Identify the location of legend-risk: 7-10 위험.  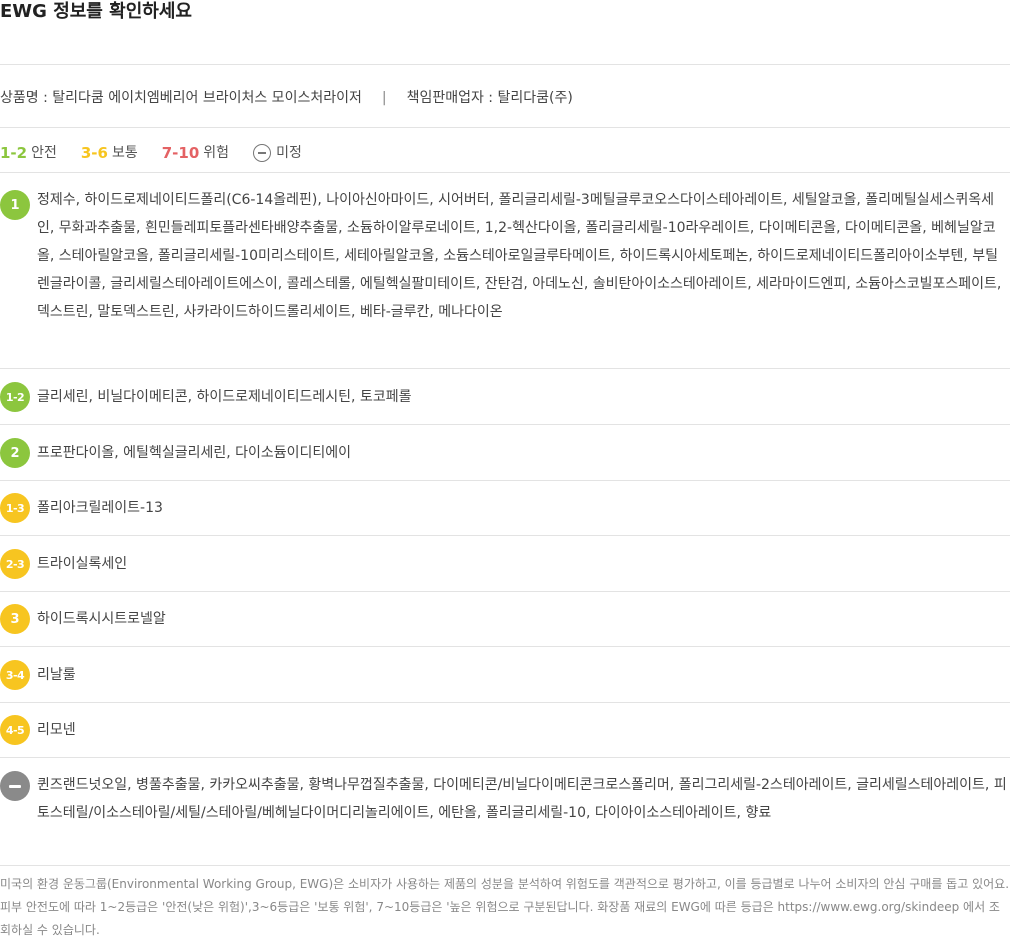
(195, 153).